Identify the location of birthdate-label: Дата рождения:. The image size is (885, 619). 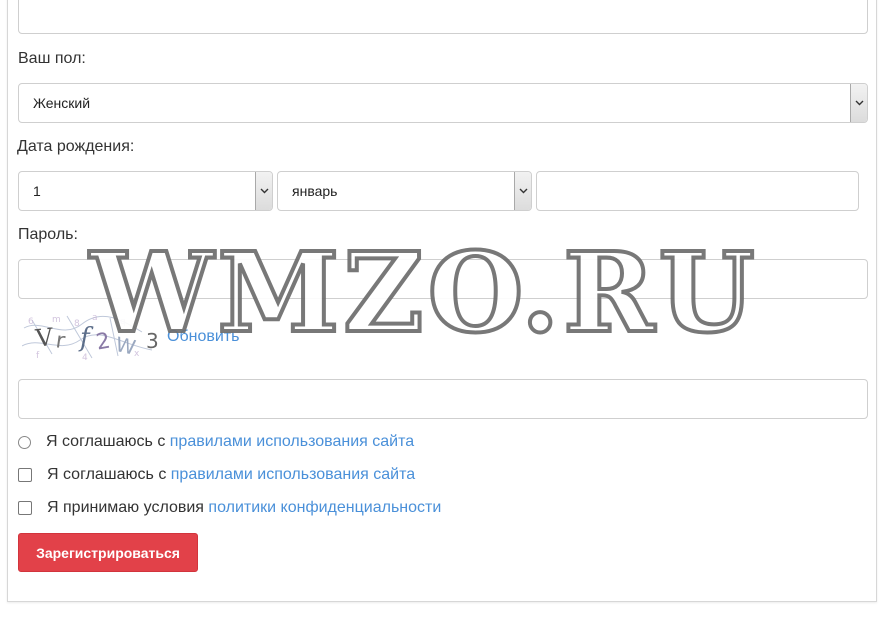
(76, 146).